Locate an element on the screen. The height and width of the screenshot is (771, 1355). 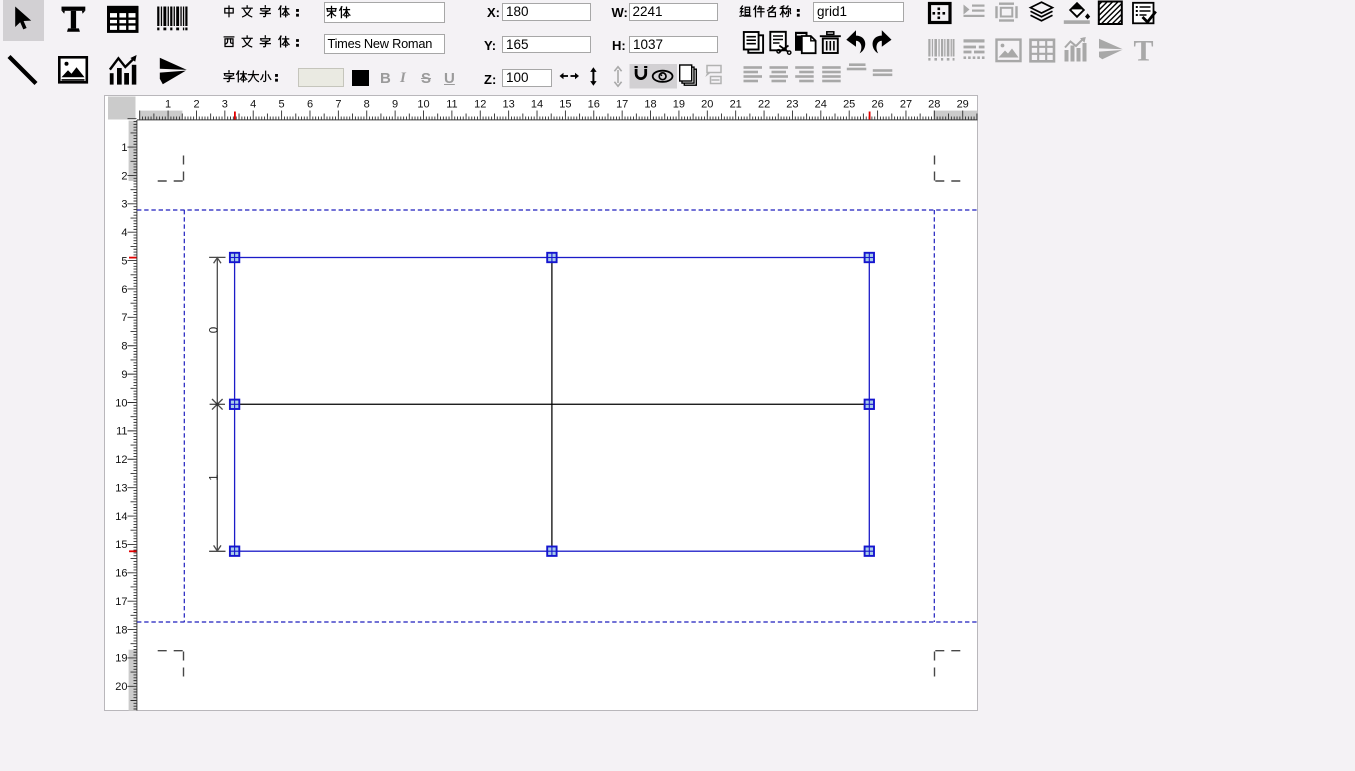
svg-text: 21 is located at coordinates (736, 105).